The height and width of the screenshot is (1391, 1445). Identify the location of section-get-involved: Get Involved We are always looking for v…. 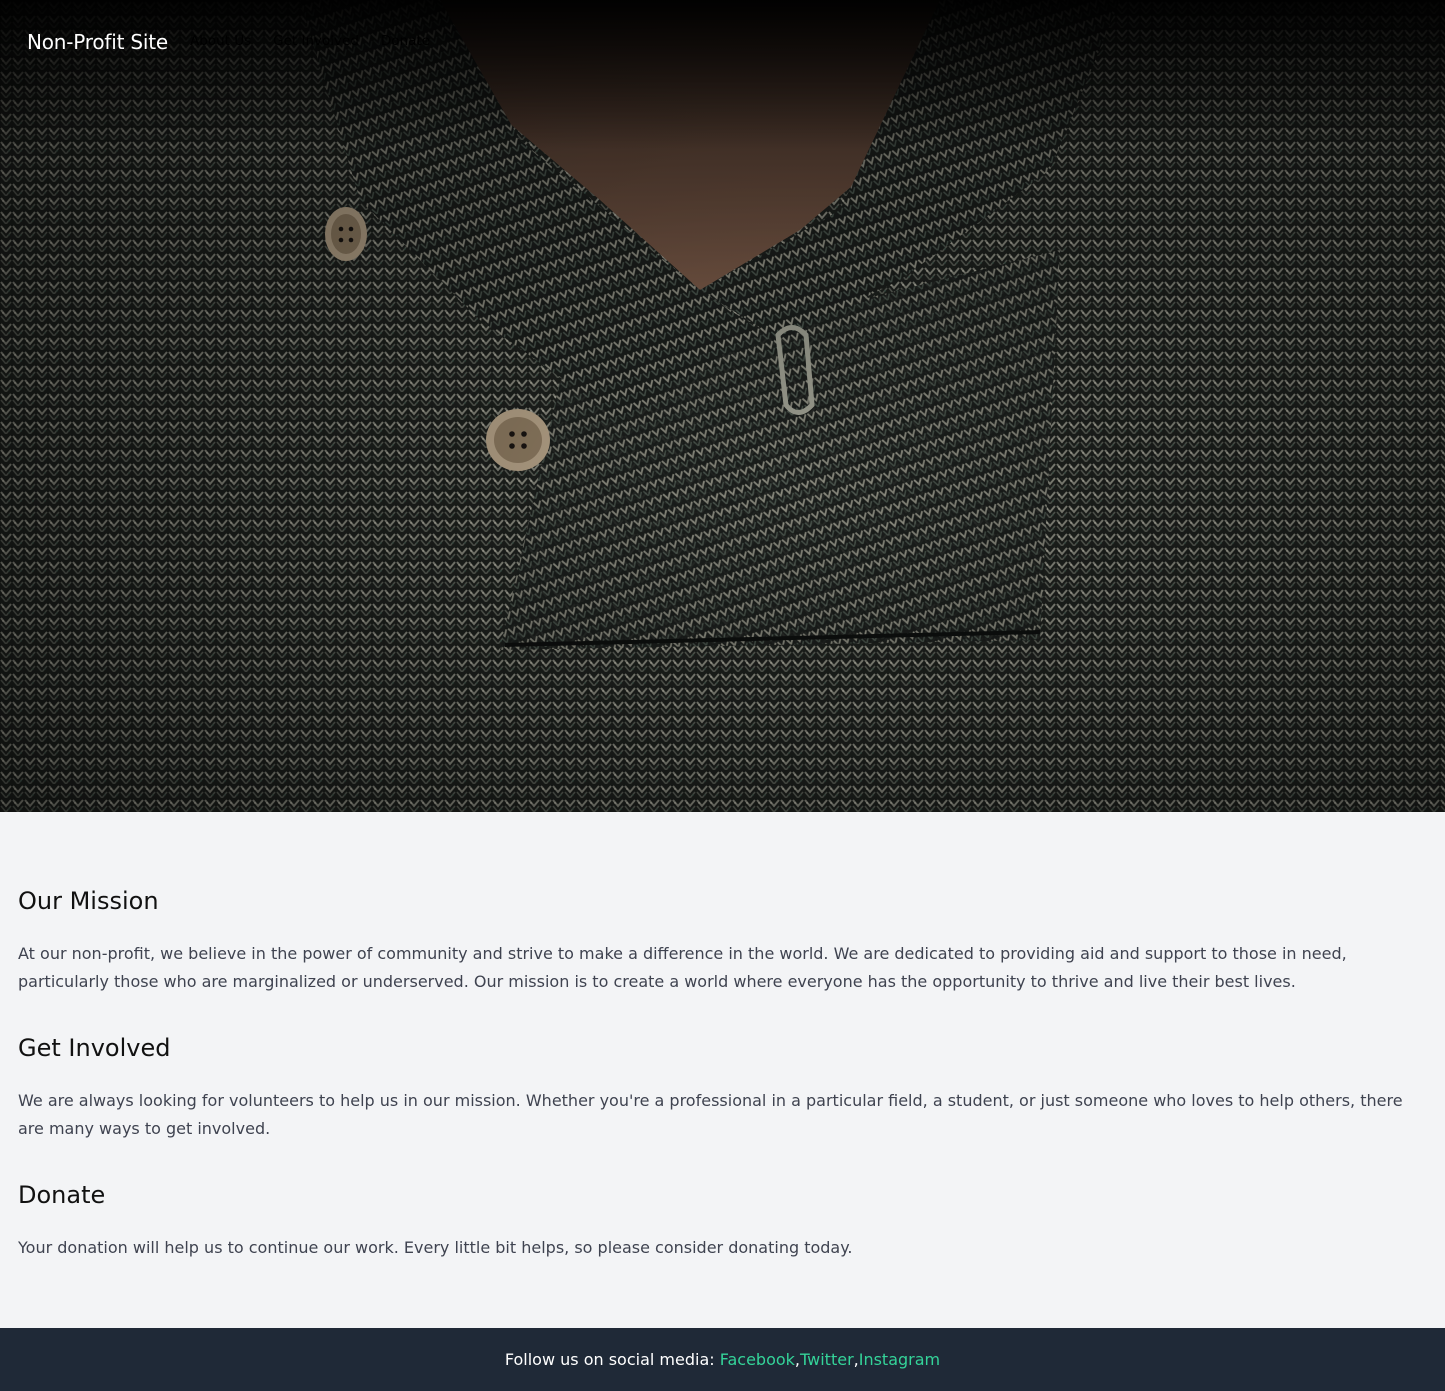
(722, 1086).